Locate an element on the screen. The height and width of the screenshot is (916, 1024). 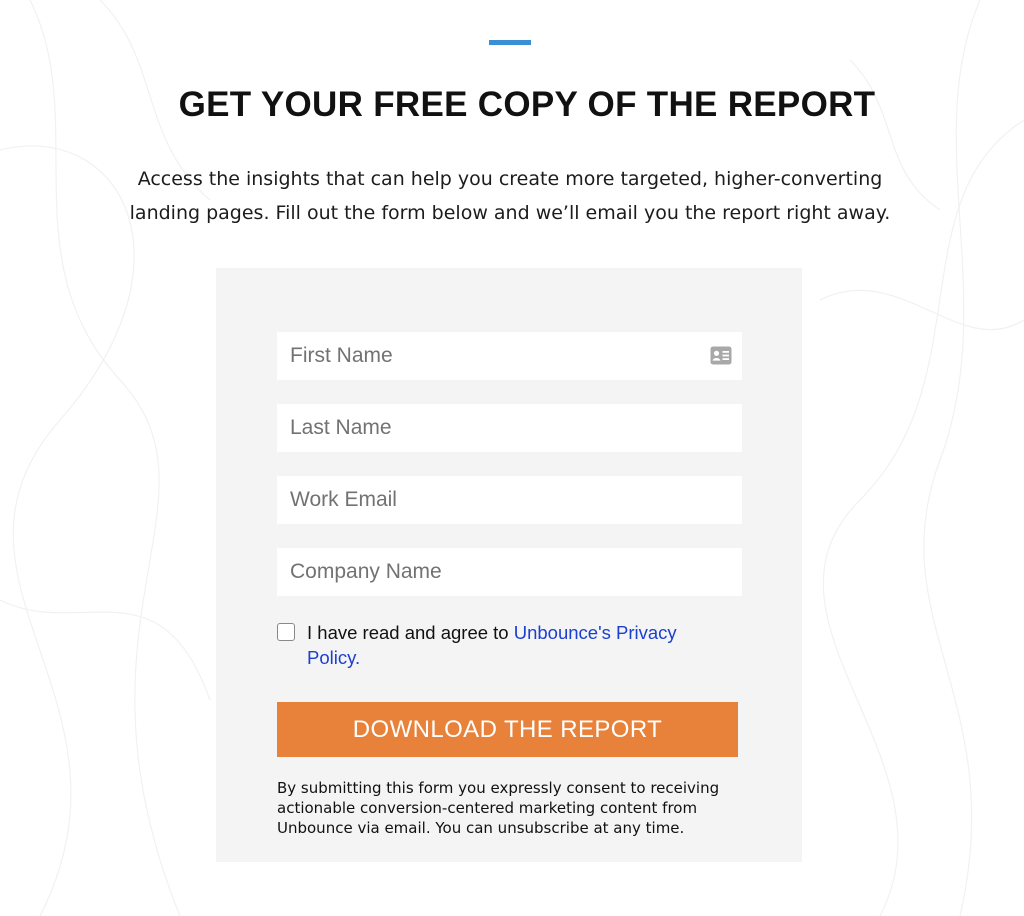
last-name-input is located at coordinates (509, 428).